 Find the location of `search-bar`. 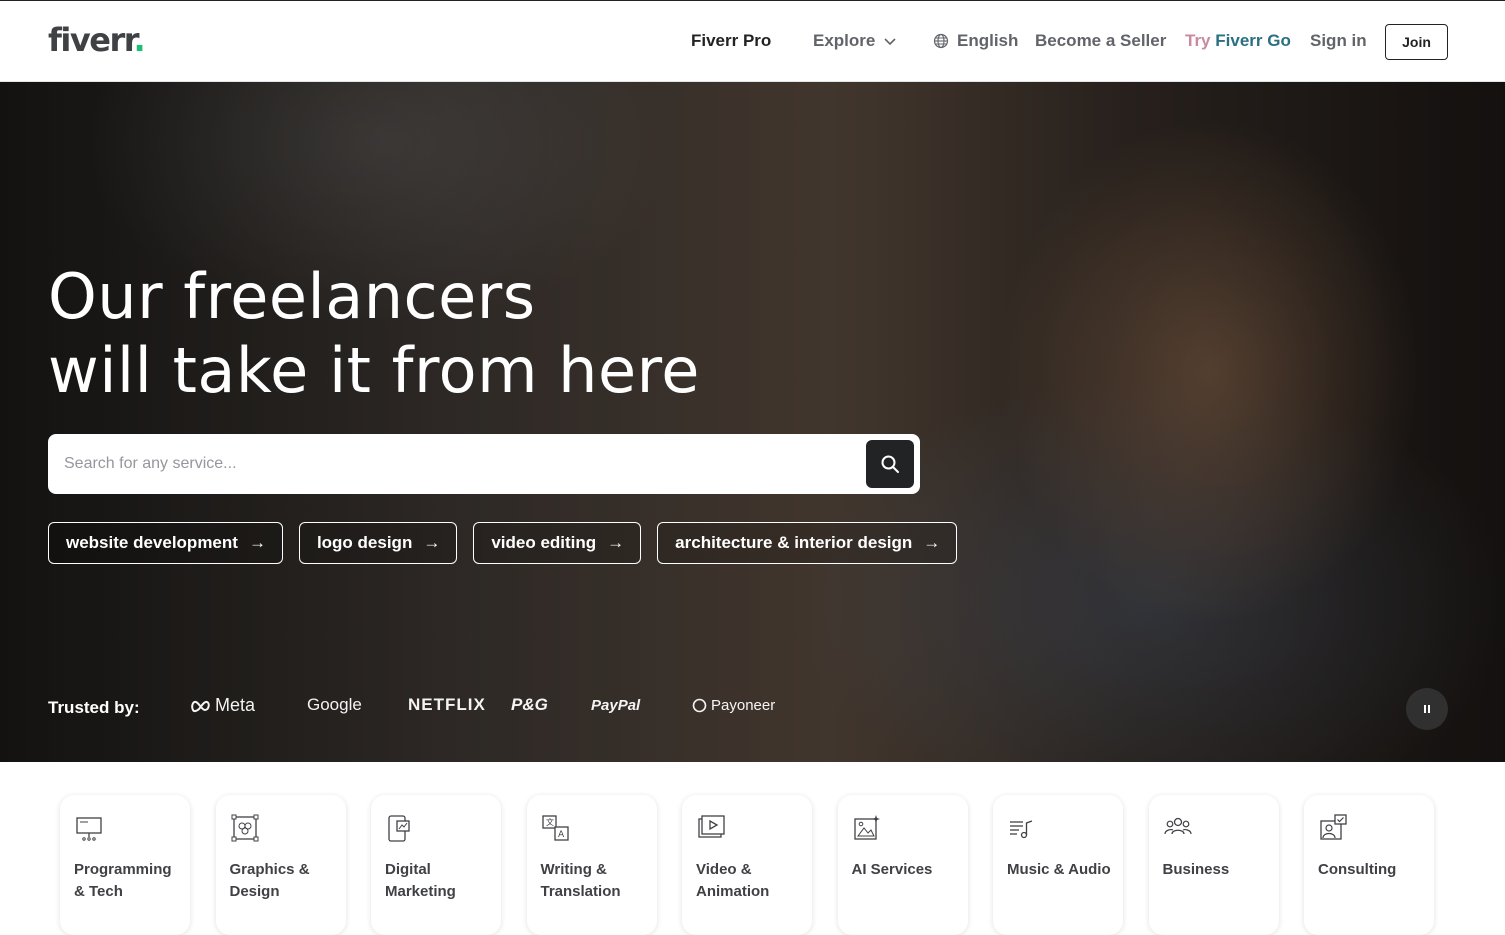

search-bar is located at coordinates (484, 464).